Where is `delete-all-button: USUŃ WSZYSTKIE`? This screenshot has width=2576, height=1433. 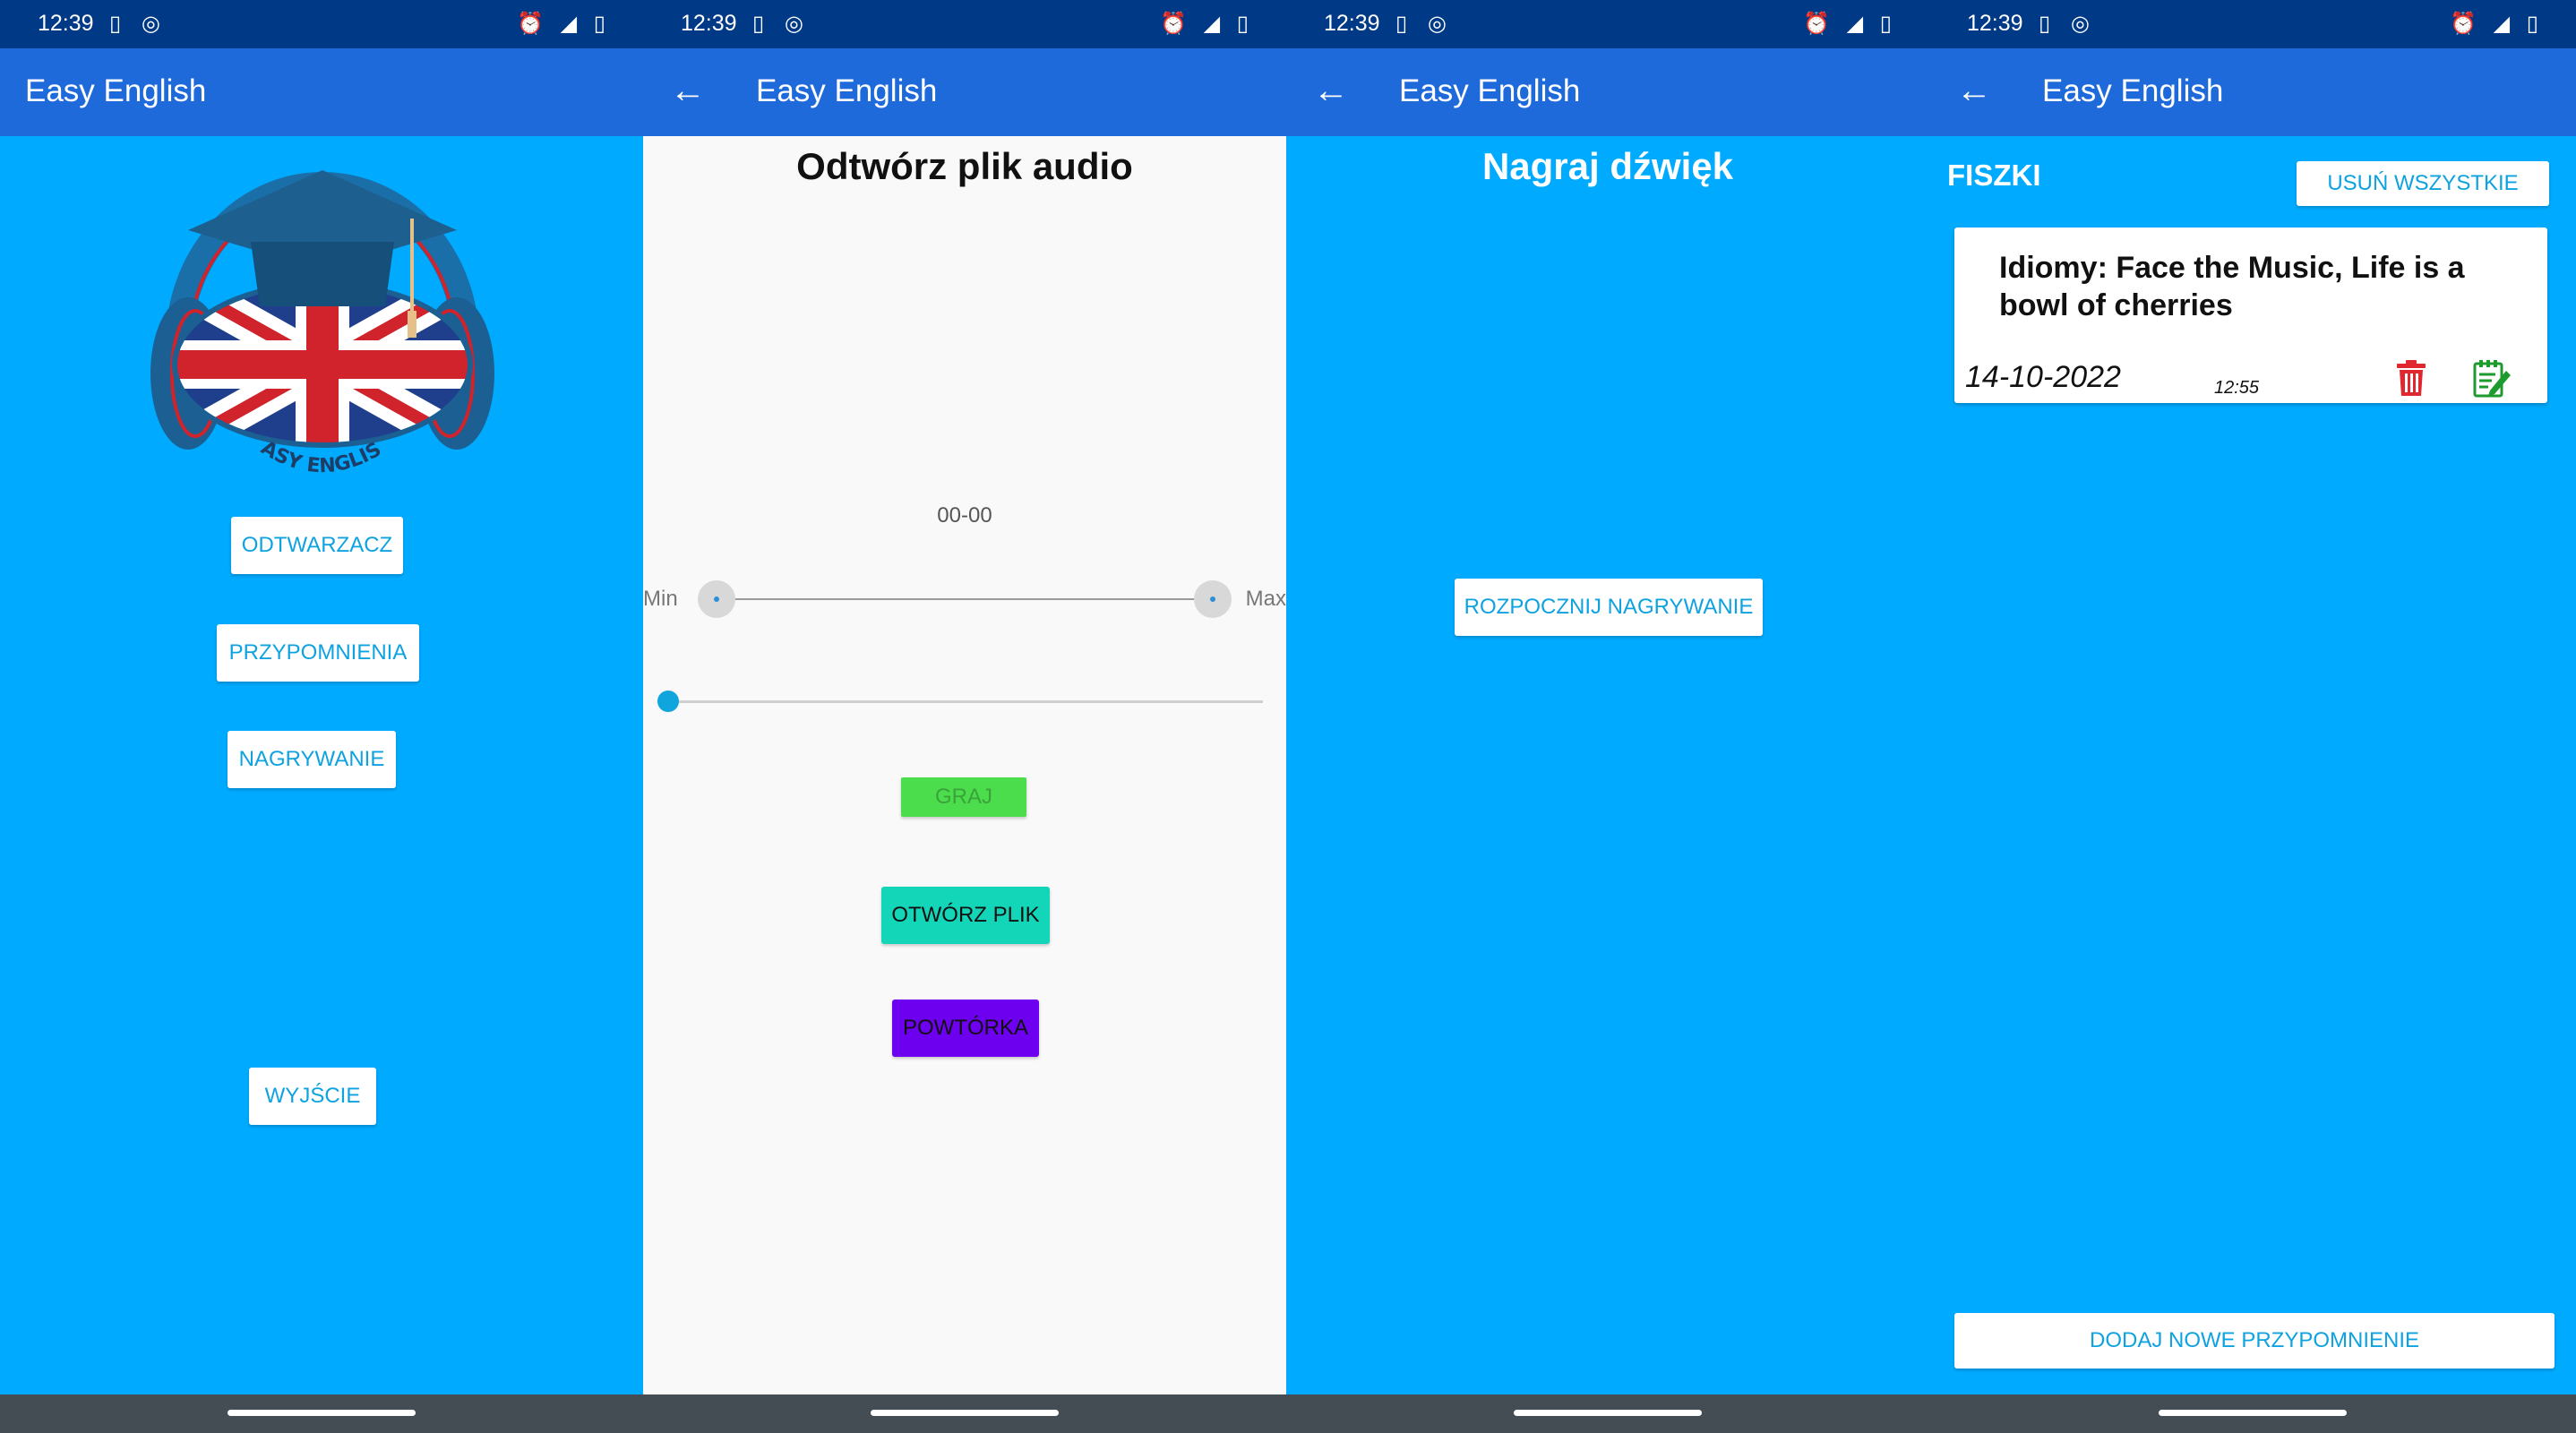 delete-all-button: USUŃ WSZYSTKIE is located at coordinates (2423, 183).